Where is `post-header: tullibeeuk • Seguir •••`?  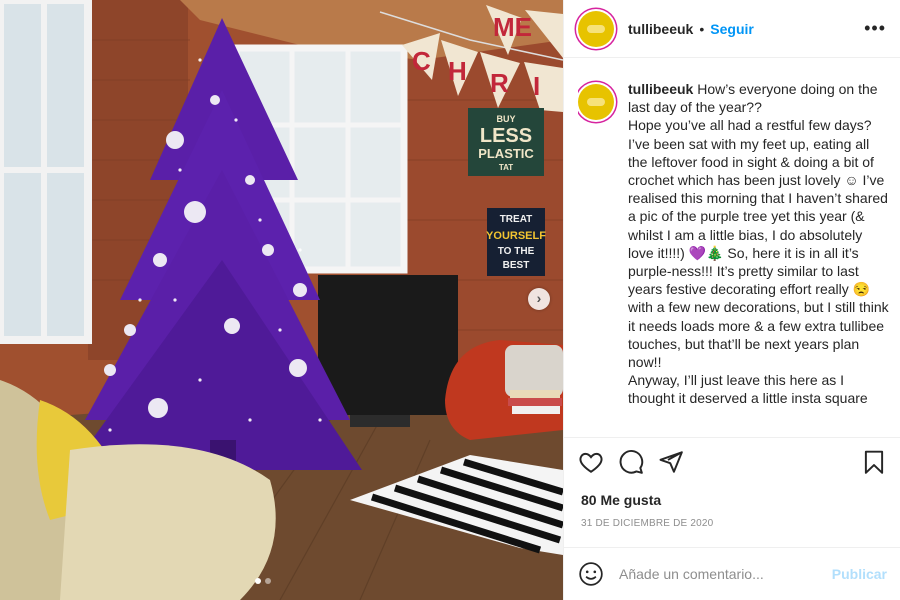
post-header: tullibeeuk • Seguir ••• is located at coordinates (732, 29).